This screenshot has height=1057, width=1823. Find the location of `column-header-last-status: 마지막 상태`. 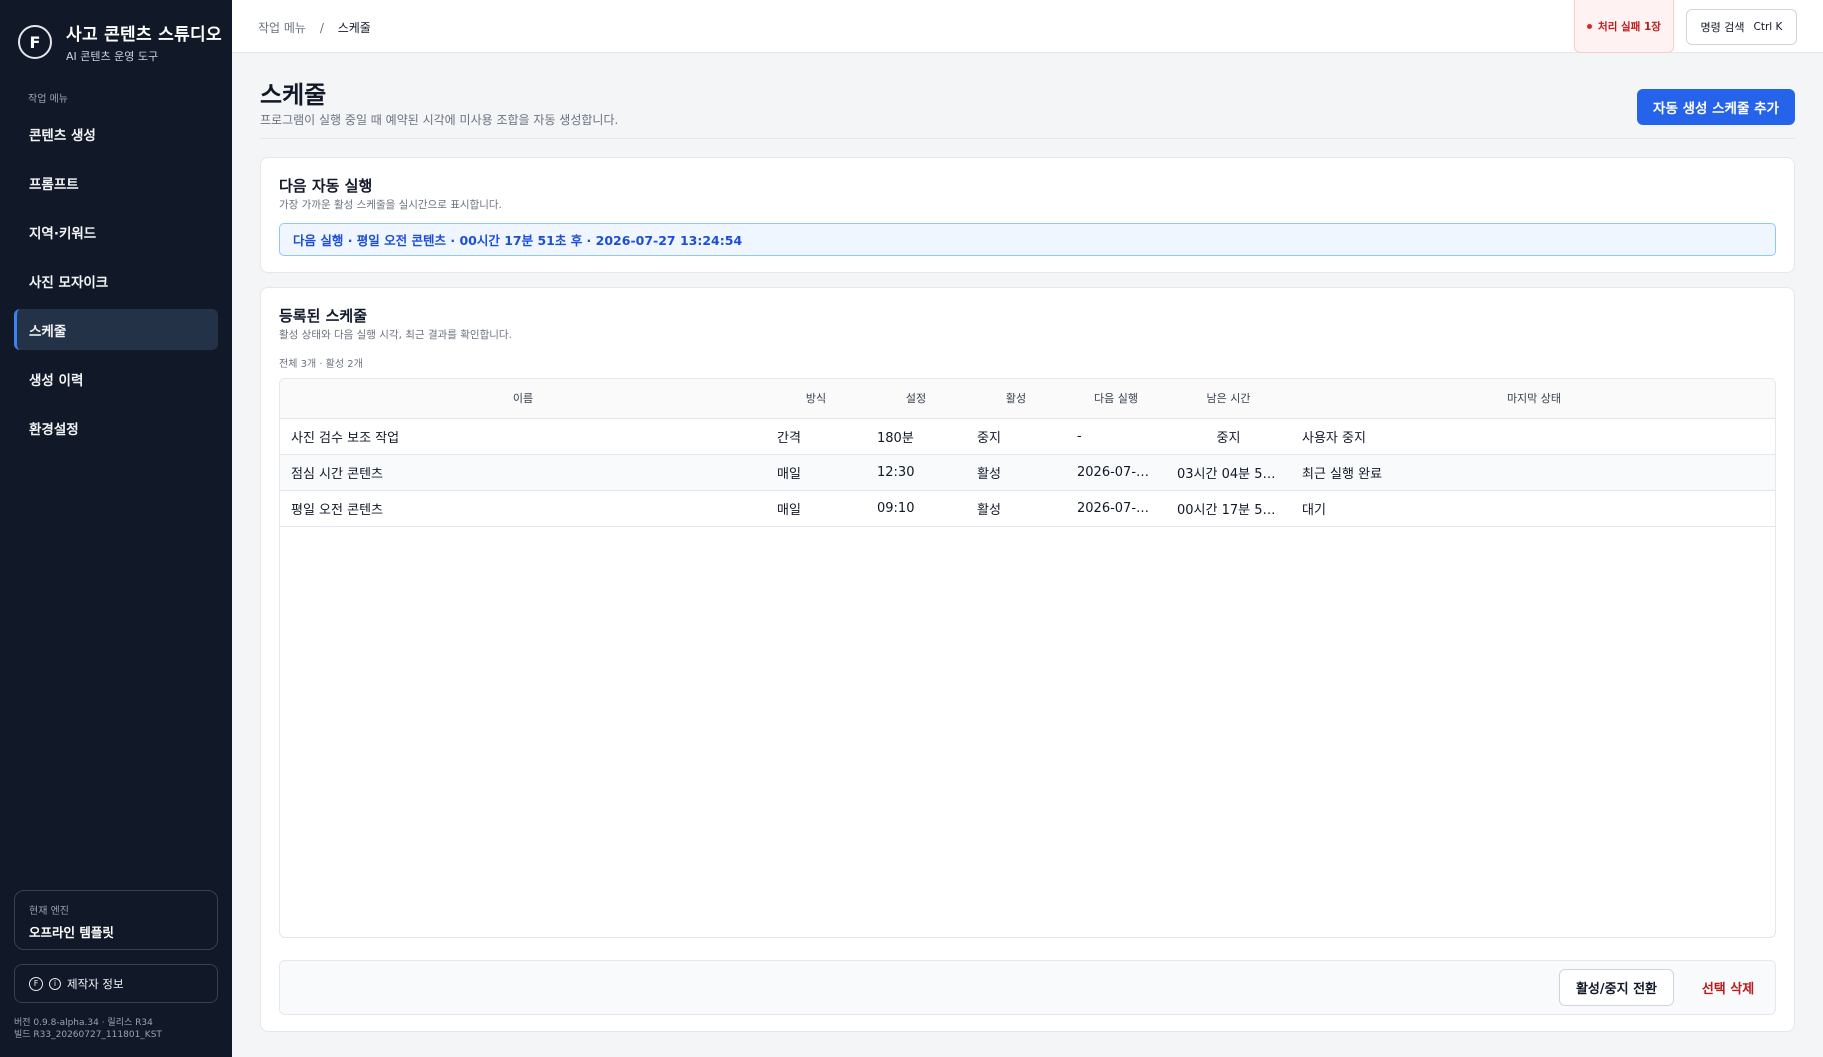

column-header-last-status: 마지막 상태 is located at coordinates (1533, 398).